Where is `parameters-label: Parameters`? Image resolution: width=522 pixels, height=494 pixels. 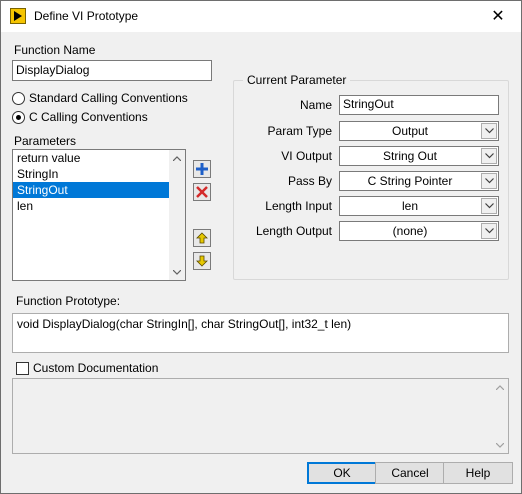
parameters-label: Parameters is located at coordinates (45, 141).